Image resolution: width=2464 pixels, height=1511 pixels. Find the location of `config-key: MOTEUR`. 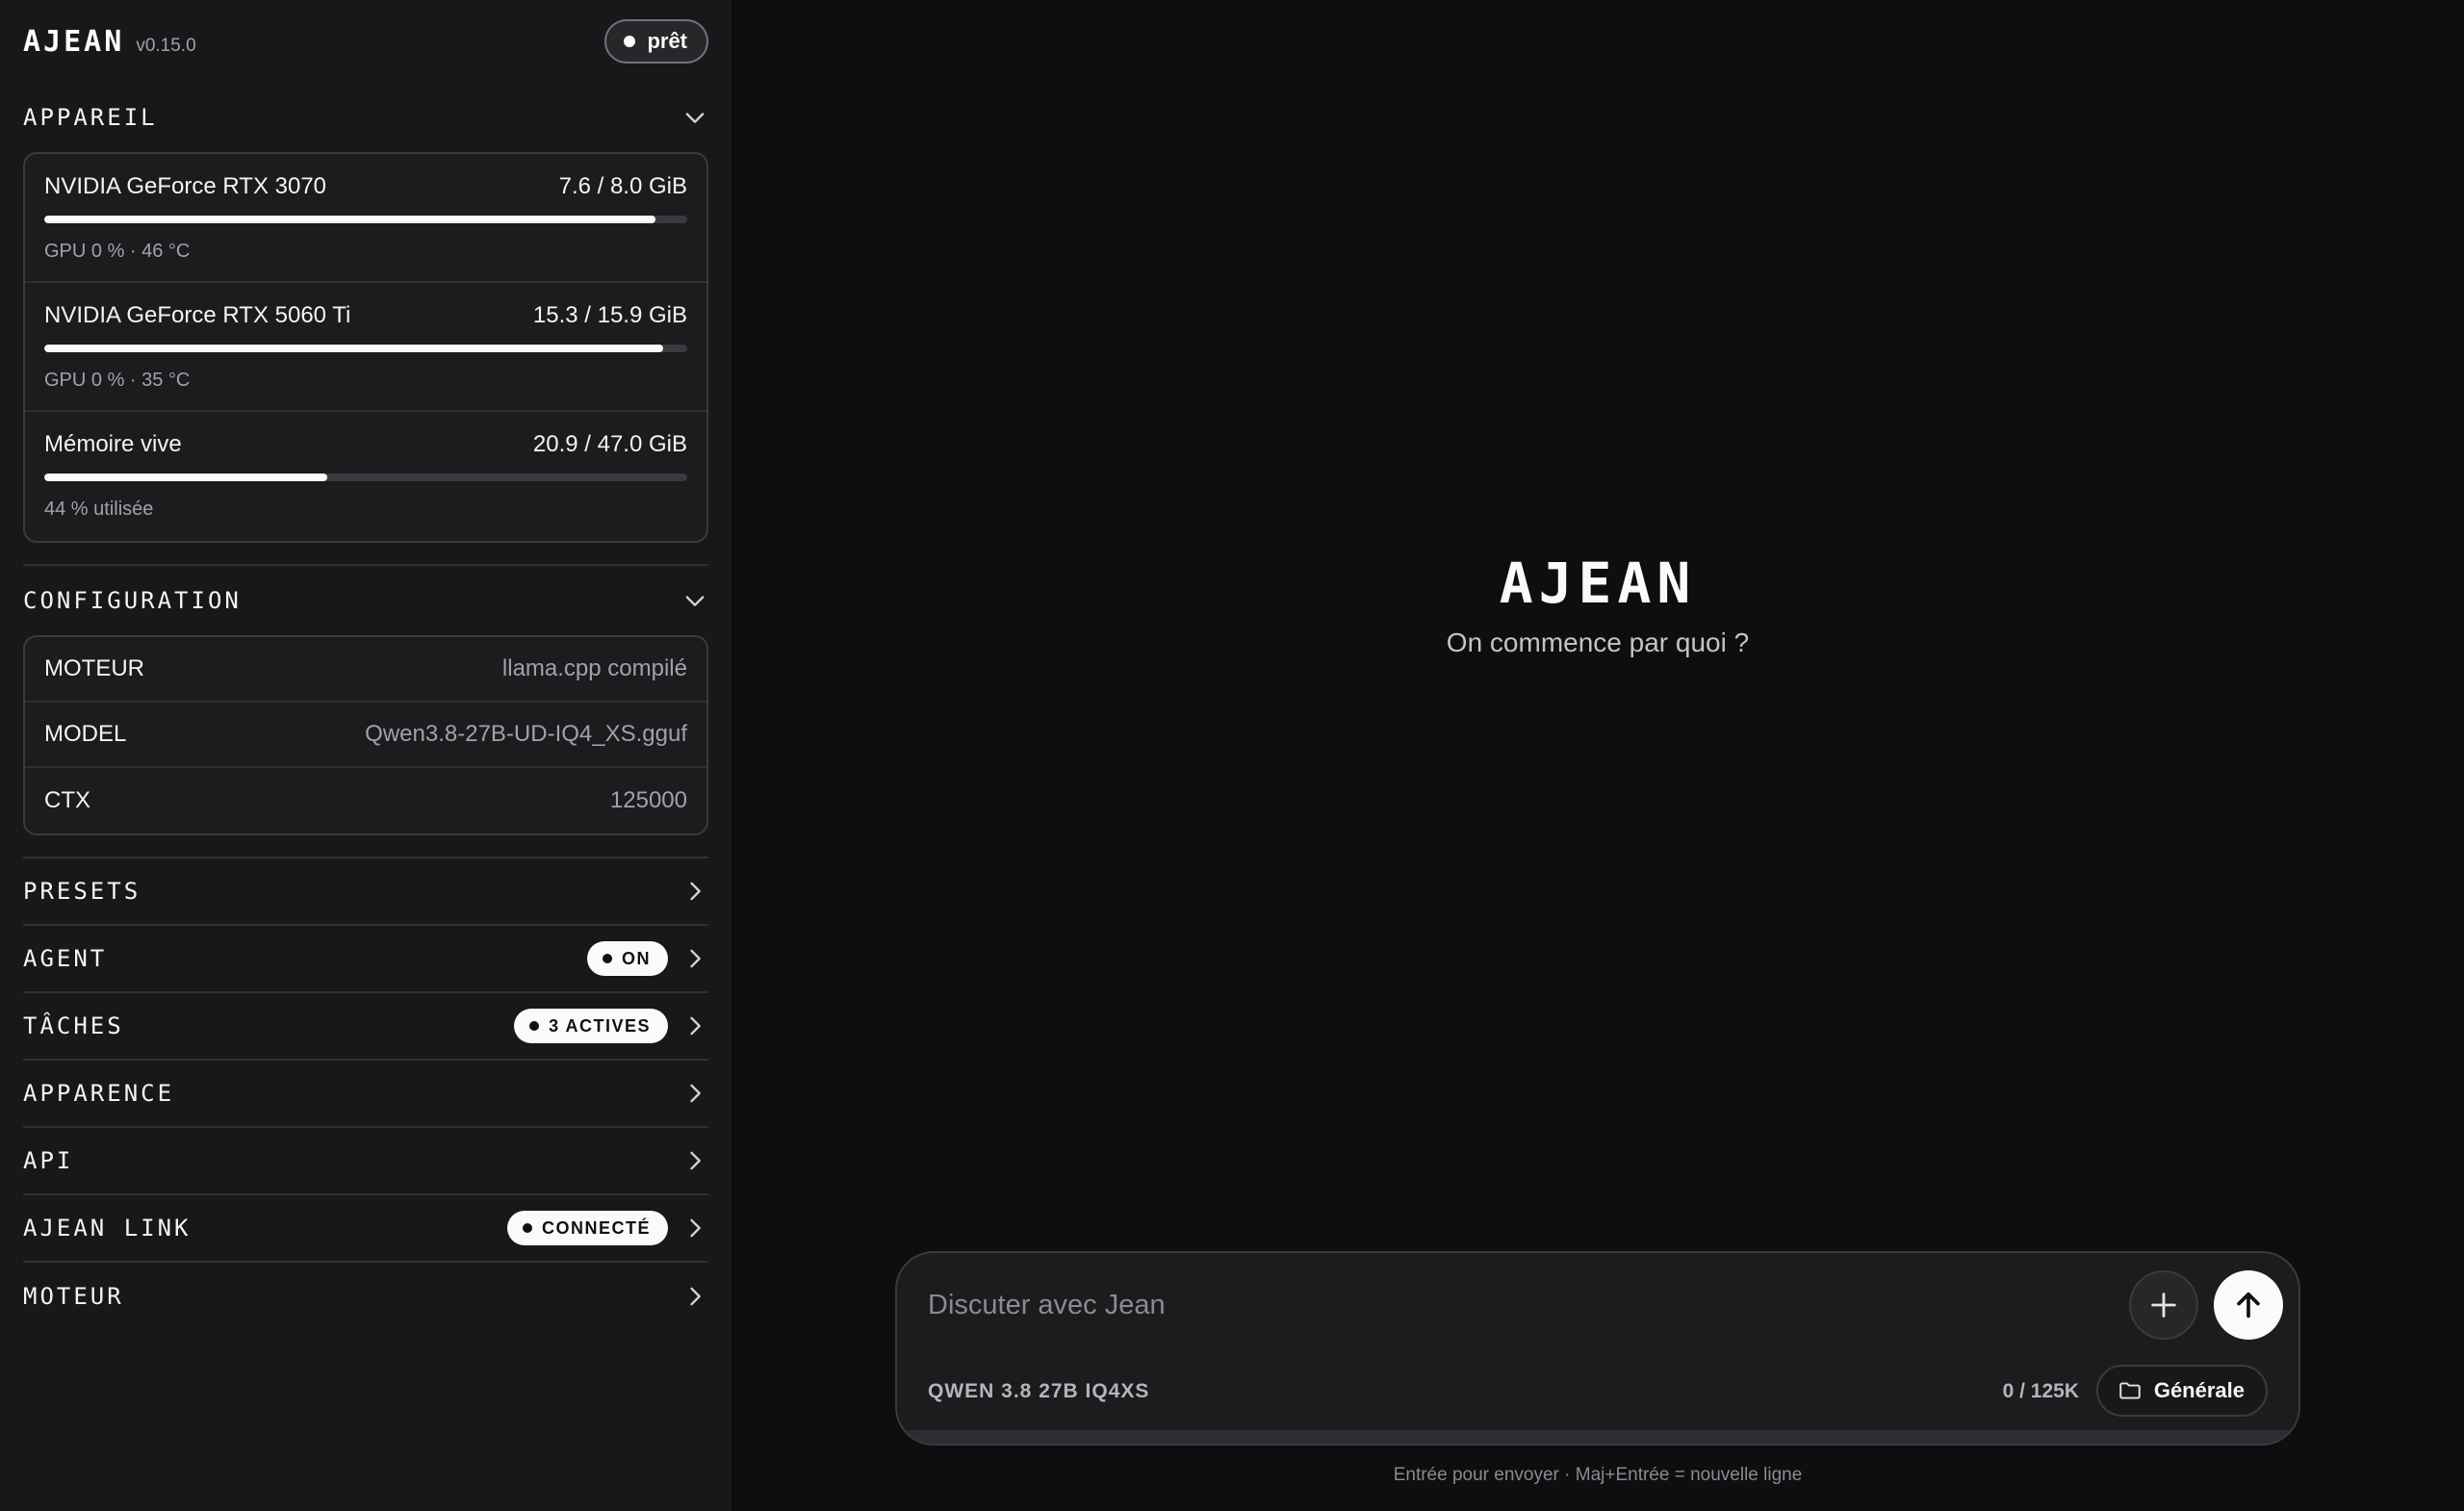

config-key: MOTEUR is located at coordinates (94, 668).